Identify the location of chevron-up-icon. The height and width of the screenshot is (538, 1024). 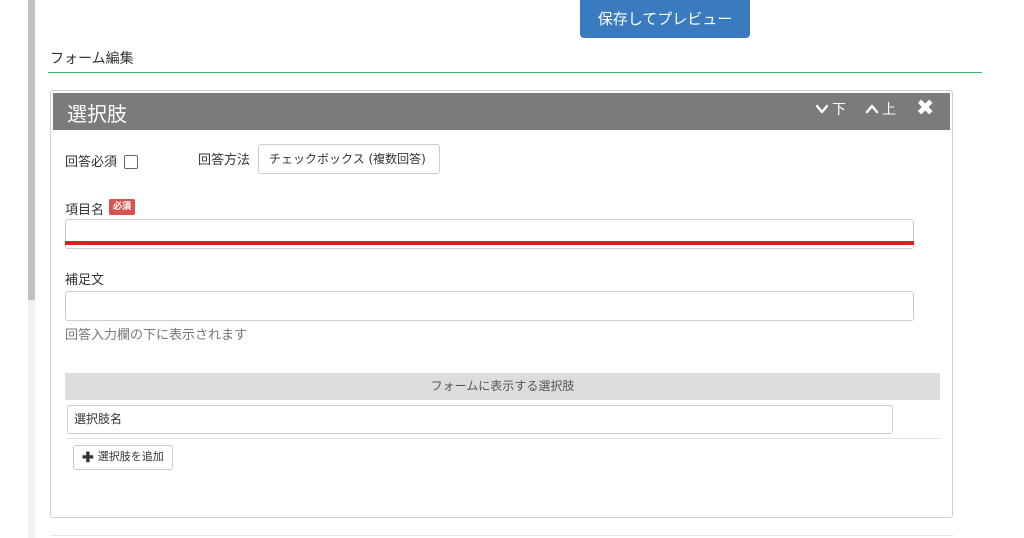
(872, 109).